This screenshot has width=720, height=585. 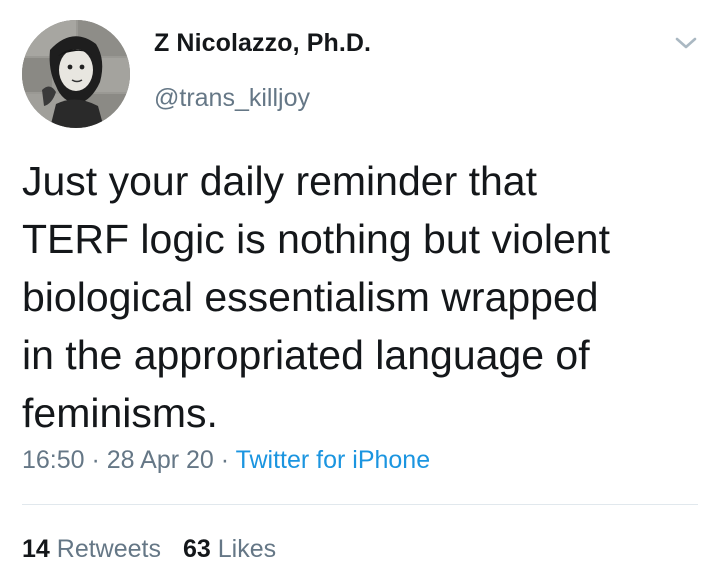 I want to click on tweet-meta: 16:50 · 28 Apr 20 · Twitter for iPhone, so click(x=226, y=460).